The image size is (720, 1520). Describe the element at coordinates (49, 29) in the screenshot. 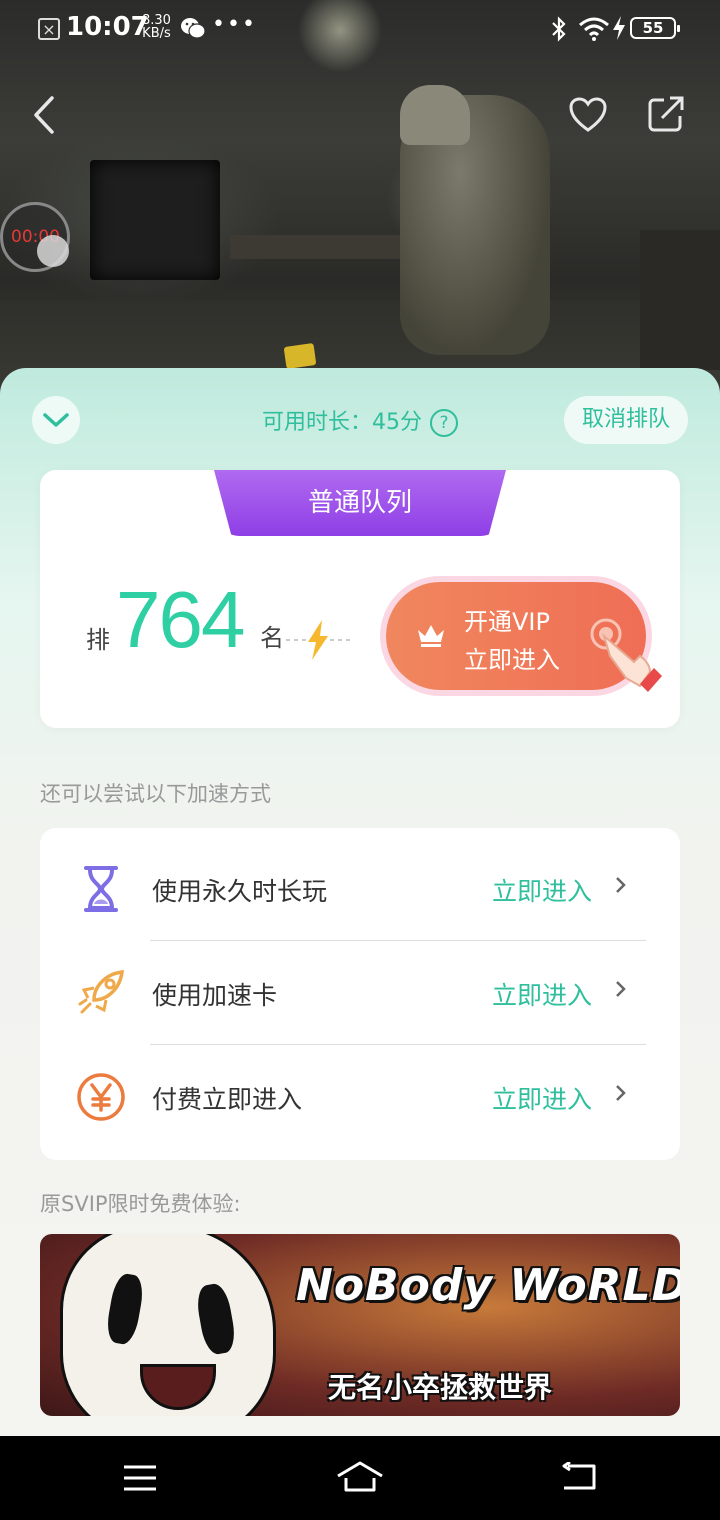

I see `notification-icon: ×` at that location.